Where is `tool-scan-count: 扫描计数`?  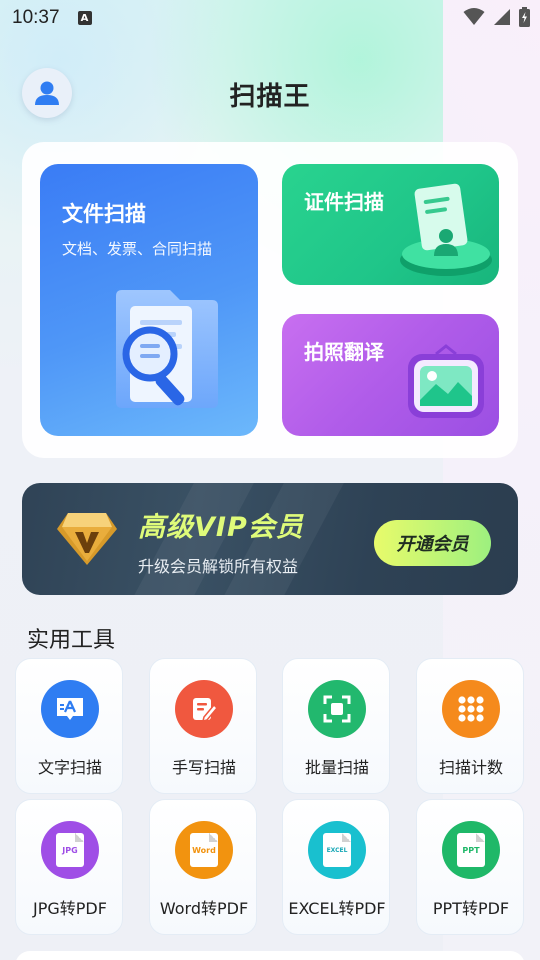
tool-scan-count: 扫描计数 is located at coordinates (470, 726).